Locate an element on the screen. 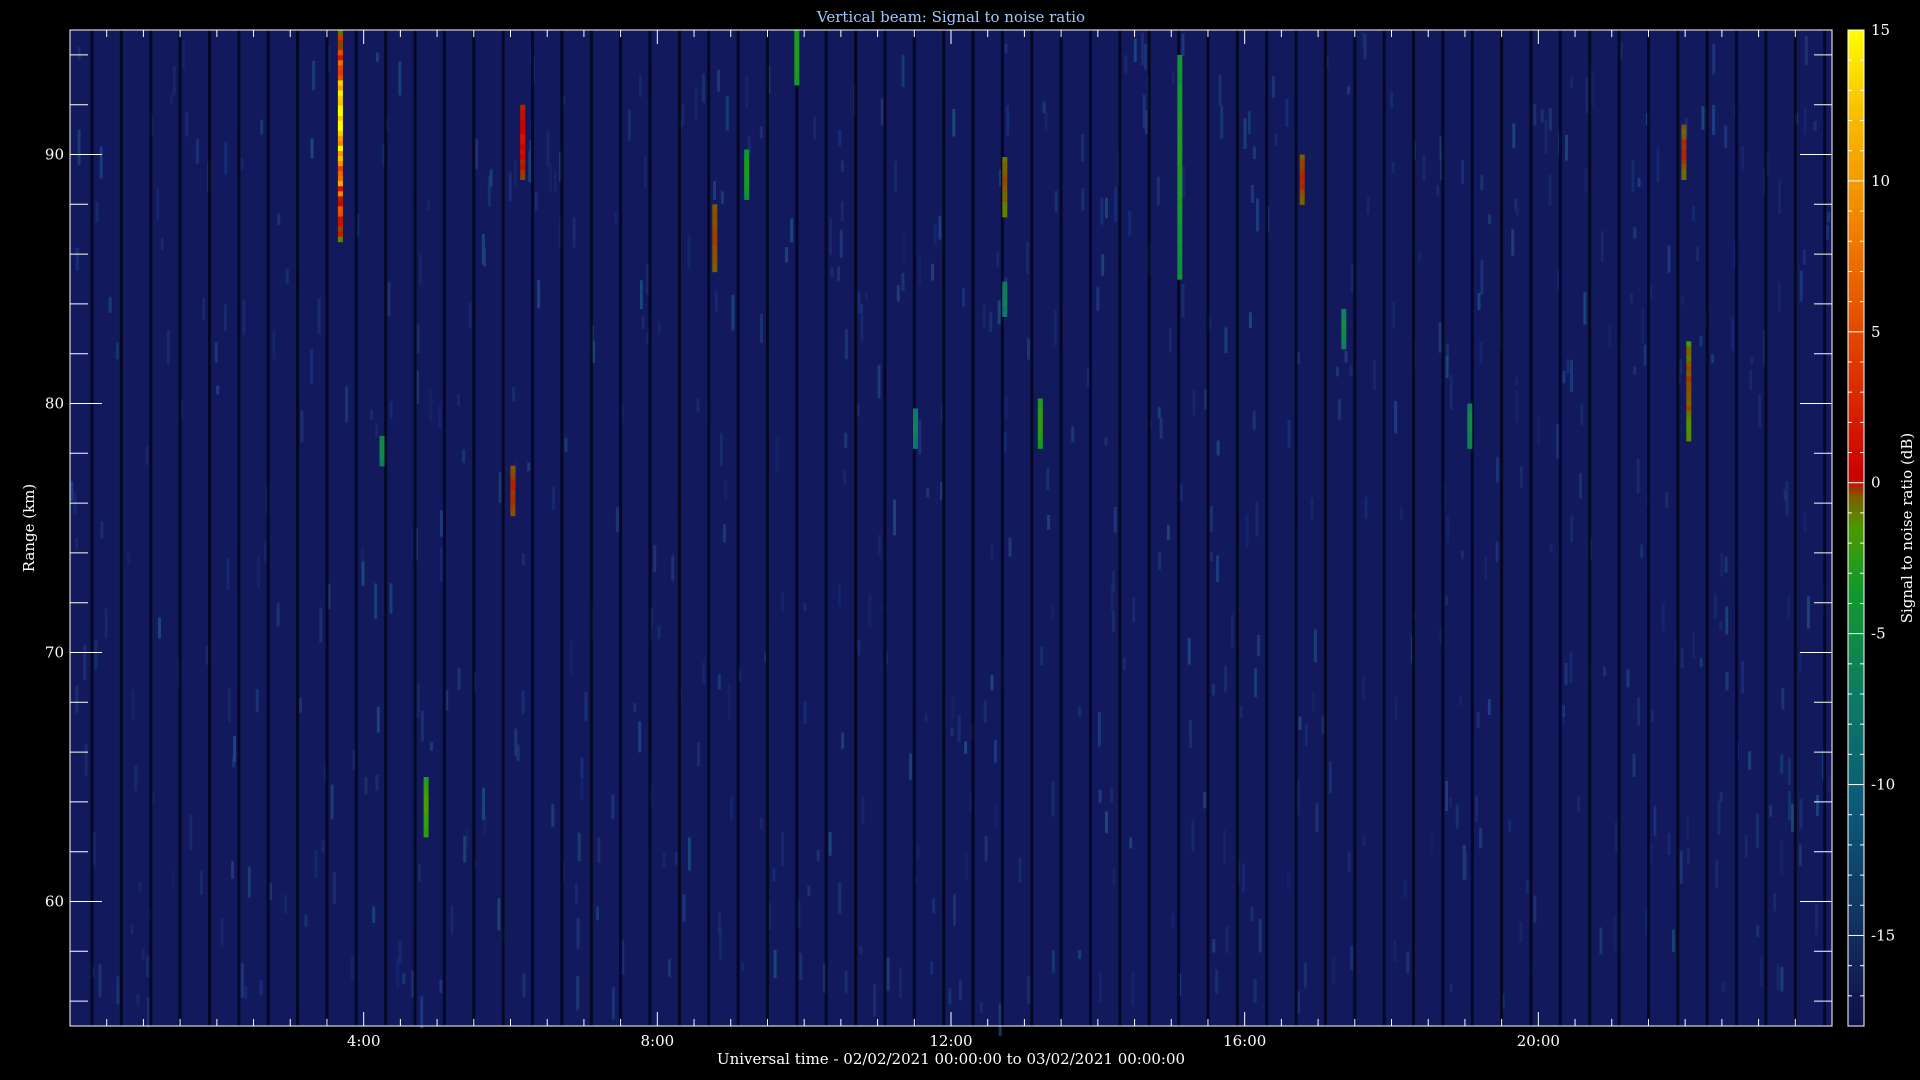  y-tick-label: 80 is located at coordinates (54, 404).